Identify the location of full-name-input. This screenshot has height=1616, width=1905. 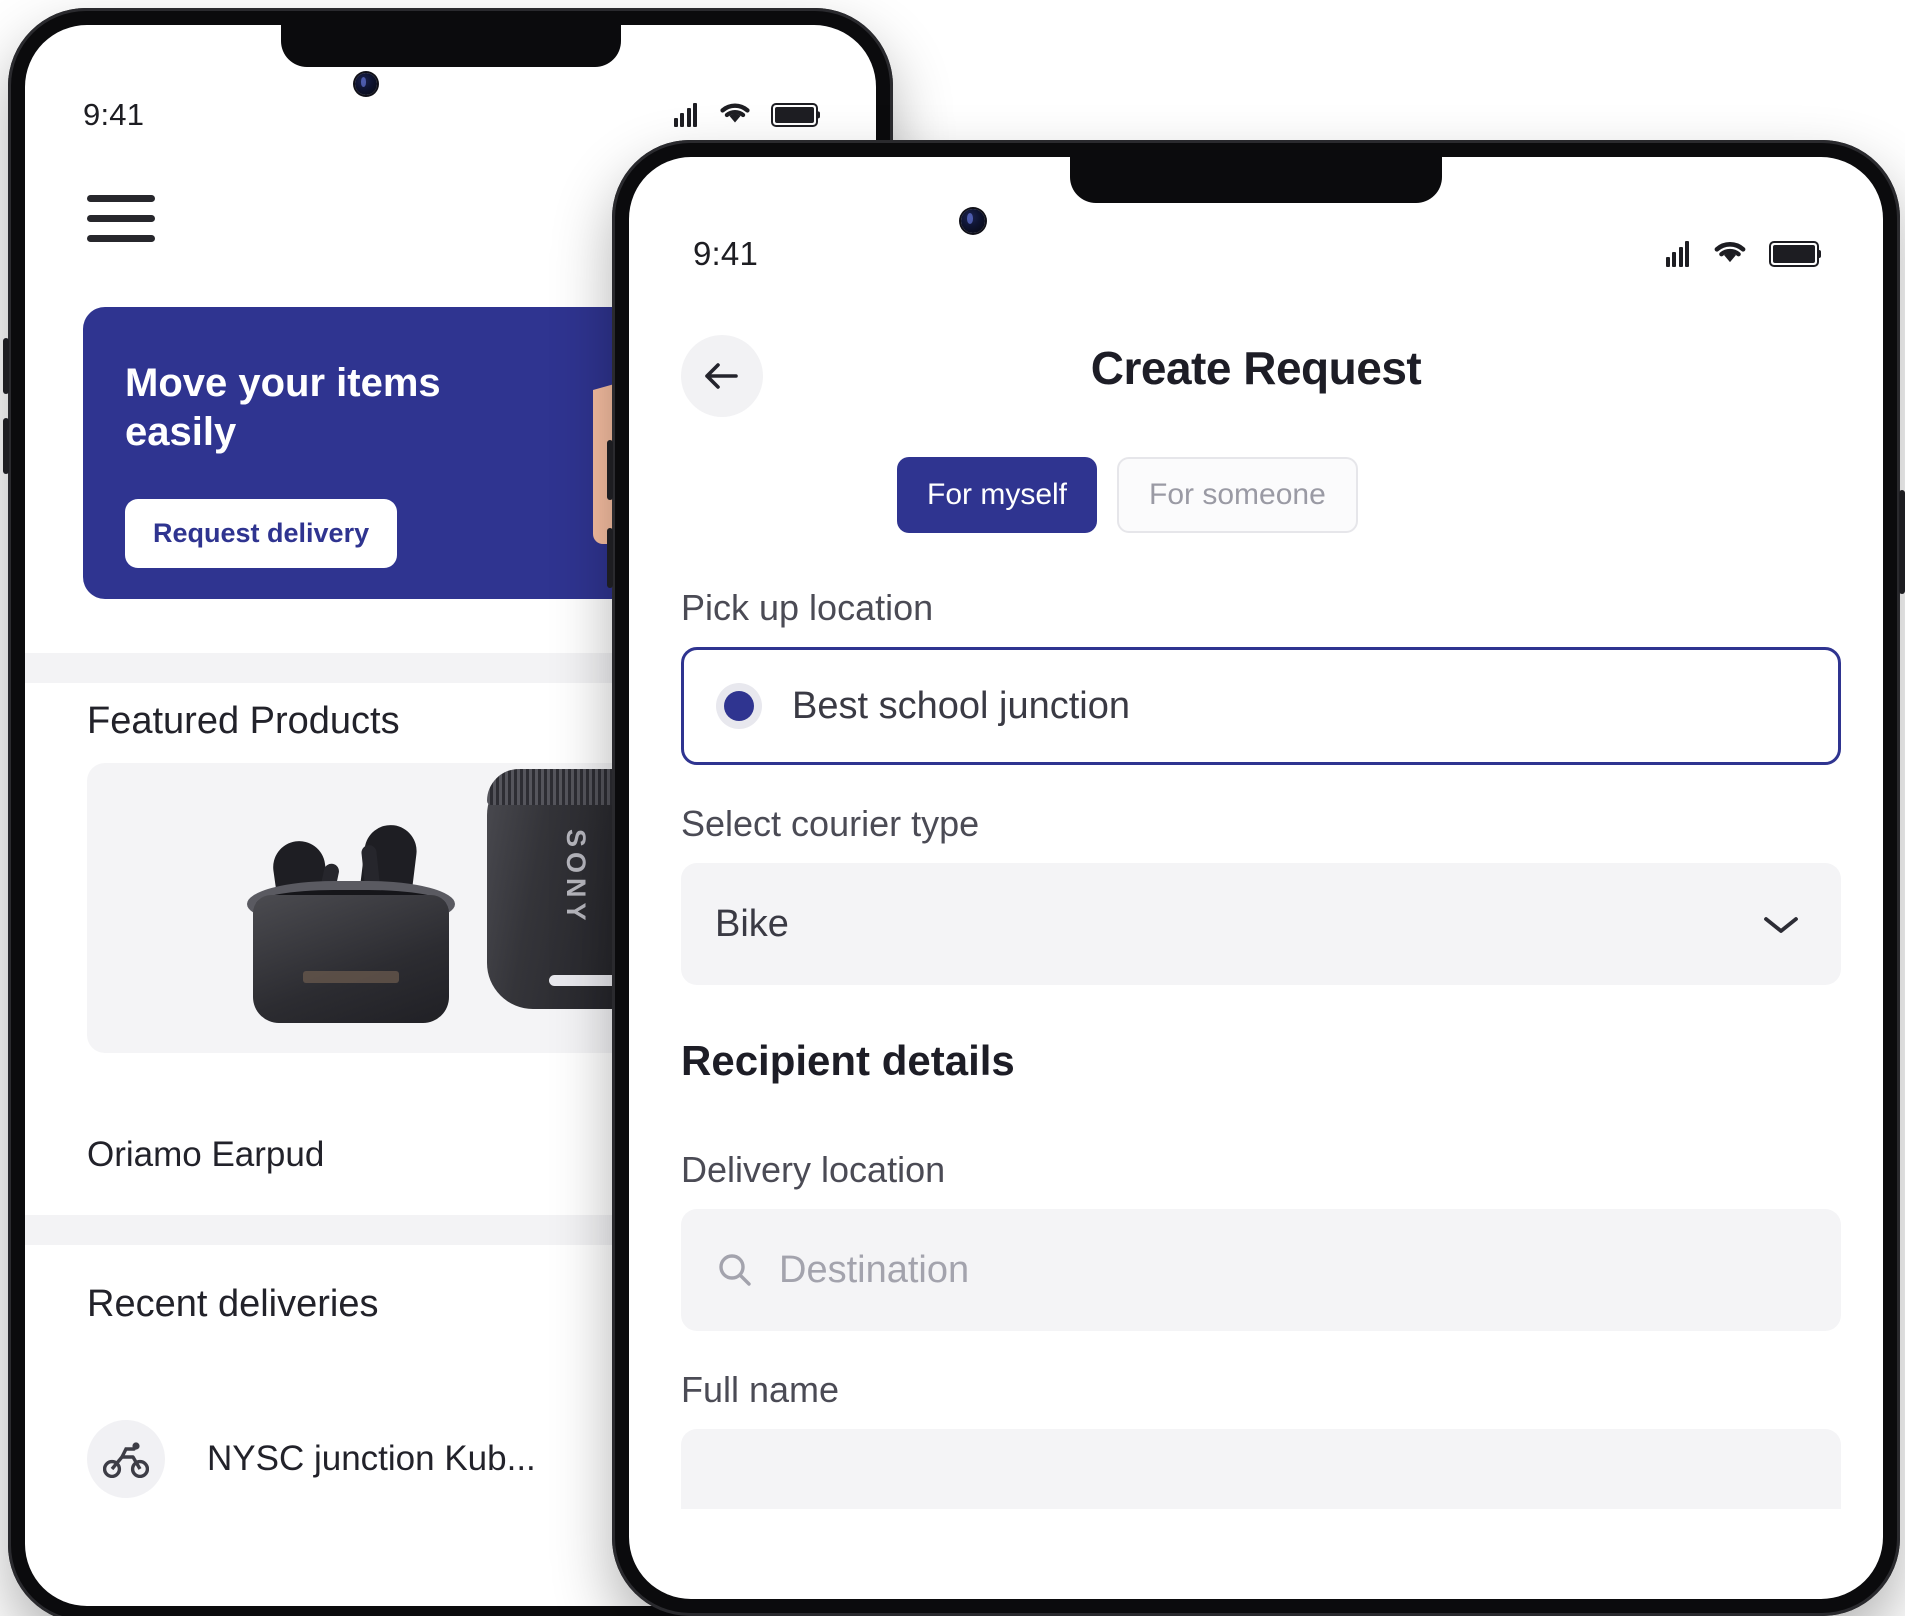
(1261, 1469).